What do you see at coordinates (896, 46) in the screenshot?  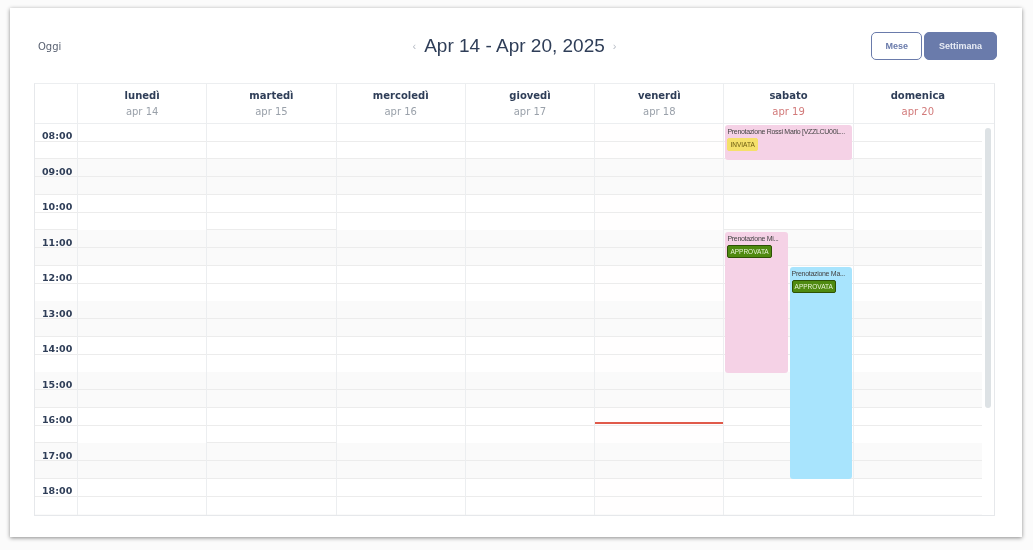 I see `view-toggle-button: Mese` at bounding box center [896, 46].